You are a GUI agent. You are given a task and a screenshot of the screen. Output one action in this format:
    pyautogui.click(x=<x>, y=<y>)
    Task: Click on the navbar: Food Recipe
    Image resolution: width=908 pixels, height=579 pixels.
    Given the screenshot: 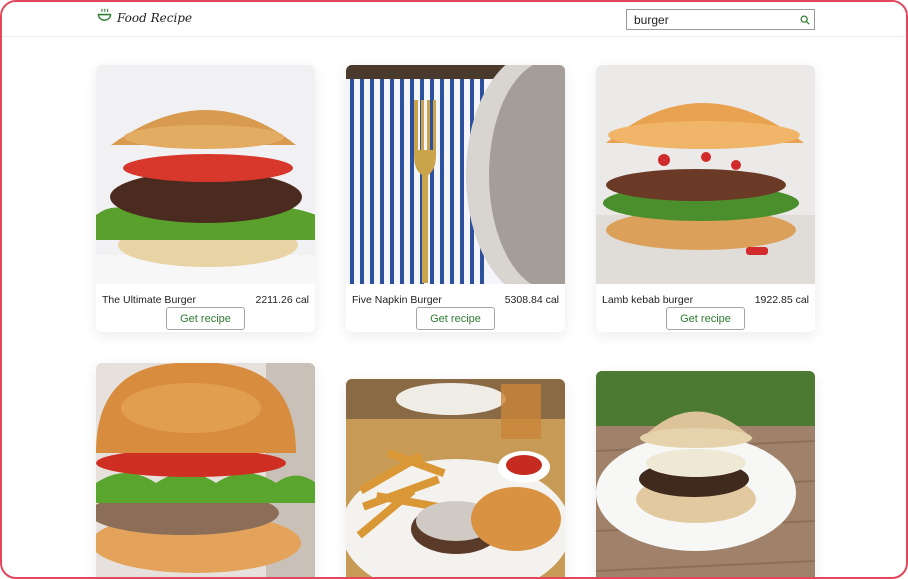 What is the action you would take?
    pyautogui.click(x=454, y=19)
    